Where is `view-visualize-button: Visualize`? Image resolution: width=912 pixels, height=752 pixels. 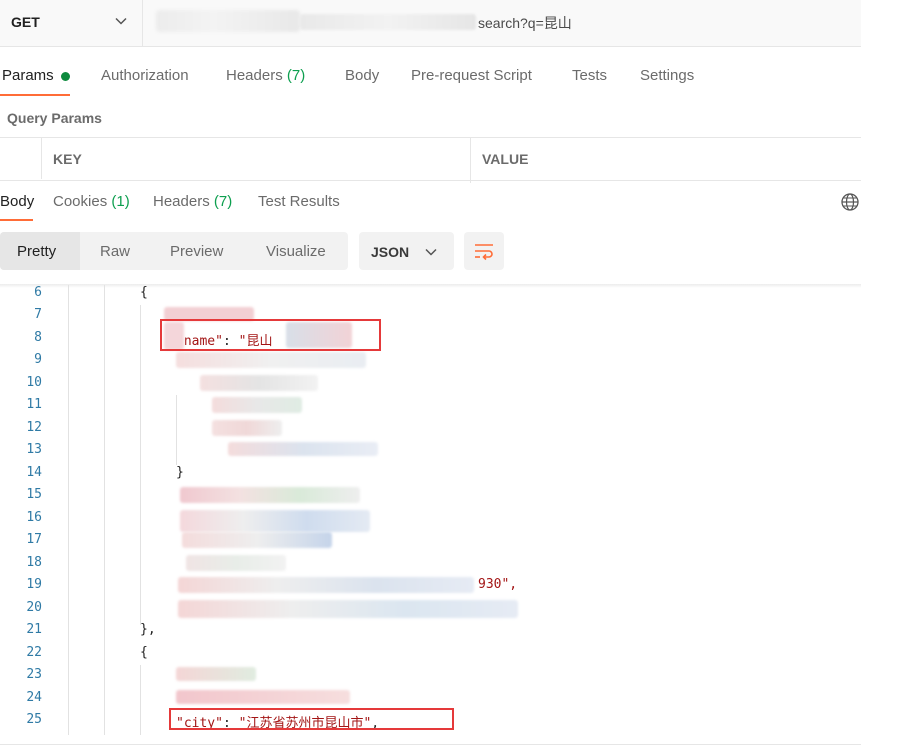 view-visualize-button: Visualize is located at coordinates (296, 251).